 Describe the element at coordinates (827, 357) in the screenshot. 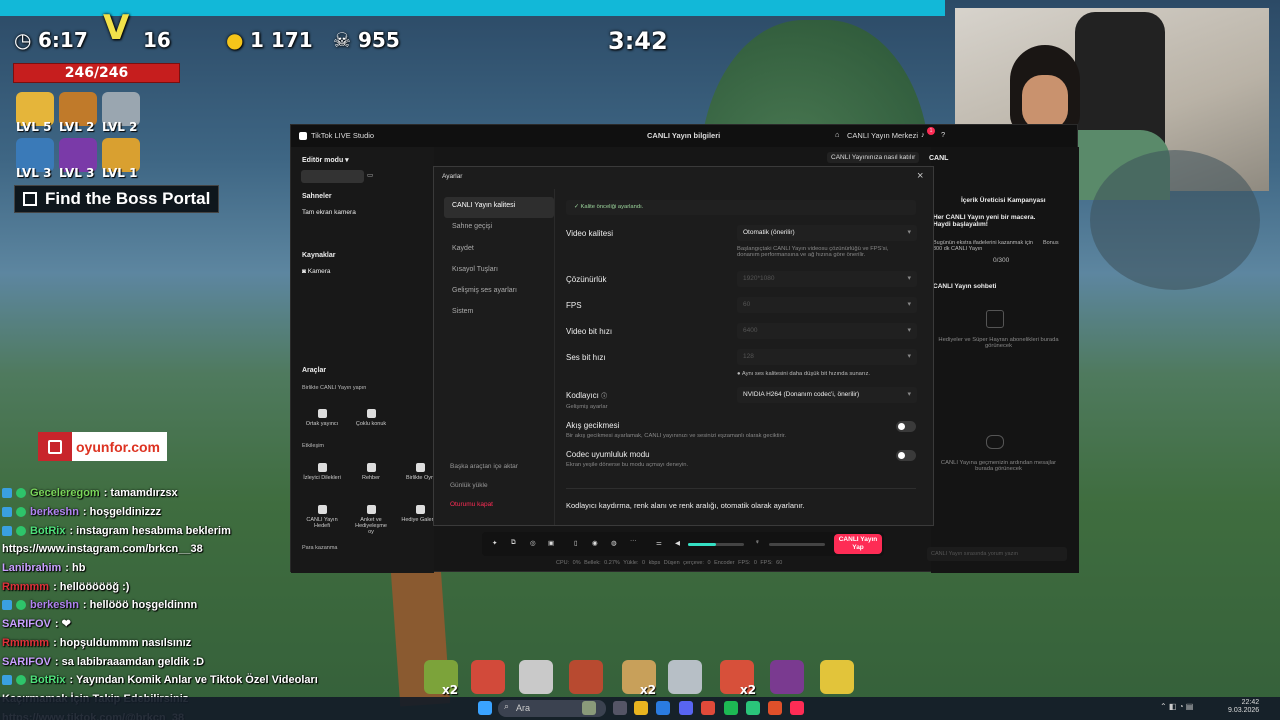

I see `audio-bitrate-select: 128 ▾` at that location.